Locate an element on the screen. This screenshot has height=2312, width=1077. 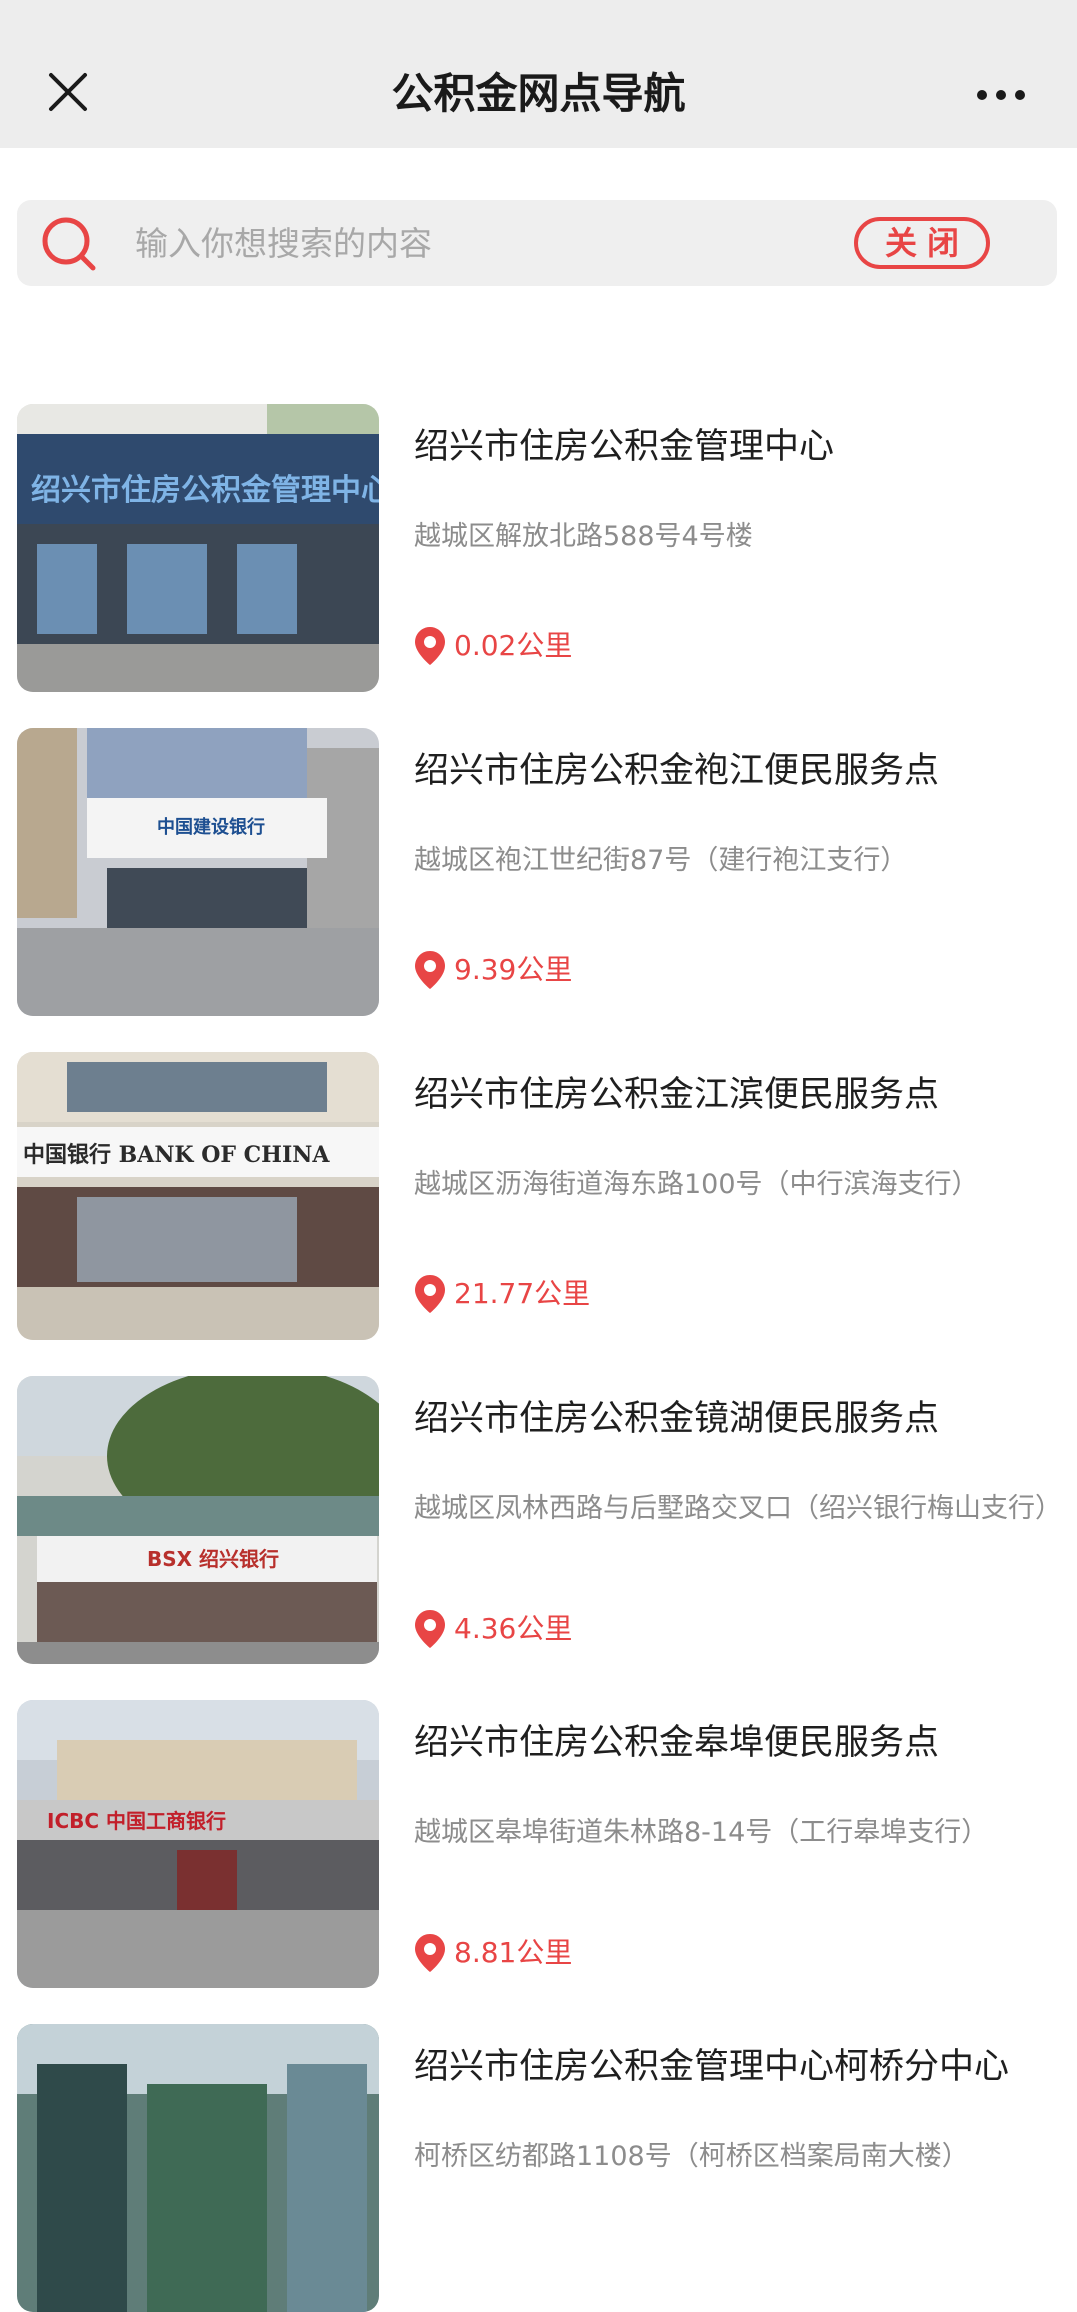
branch-name: 绍兴市住房公积金袍江便民服务点 is located at coordinates (677, 771).